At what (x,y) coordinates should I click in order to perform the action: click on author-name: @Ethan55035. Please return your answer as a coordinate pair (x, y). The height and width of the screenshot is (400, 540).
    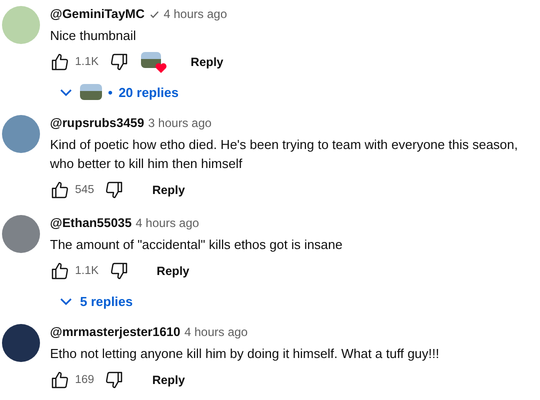
    Looking at the image, I should click on (91, 223).